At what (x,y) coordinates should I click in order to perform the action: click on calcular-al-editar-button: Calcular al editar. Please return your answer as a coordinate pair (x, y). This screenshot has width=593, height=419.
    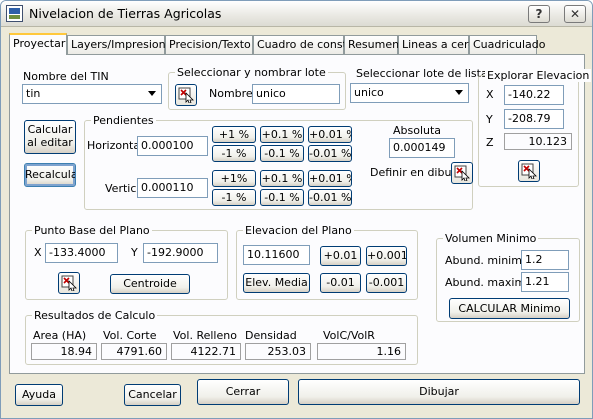
    Looking at the image, I should click on (50, 137).